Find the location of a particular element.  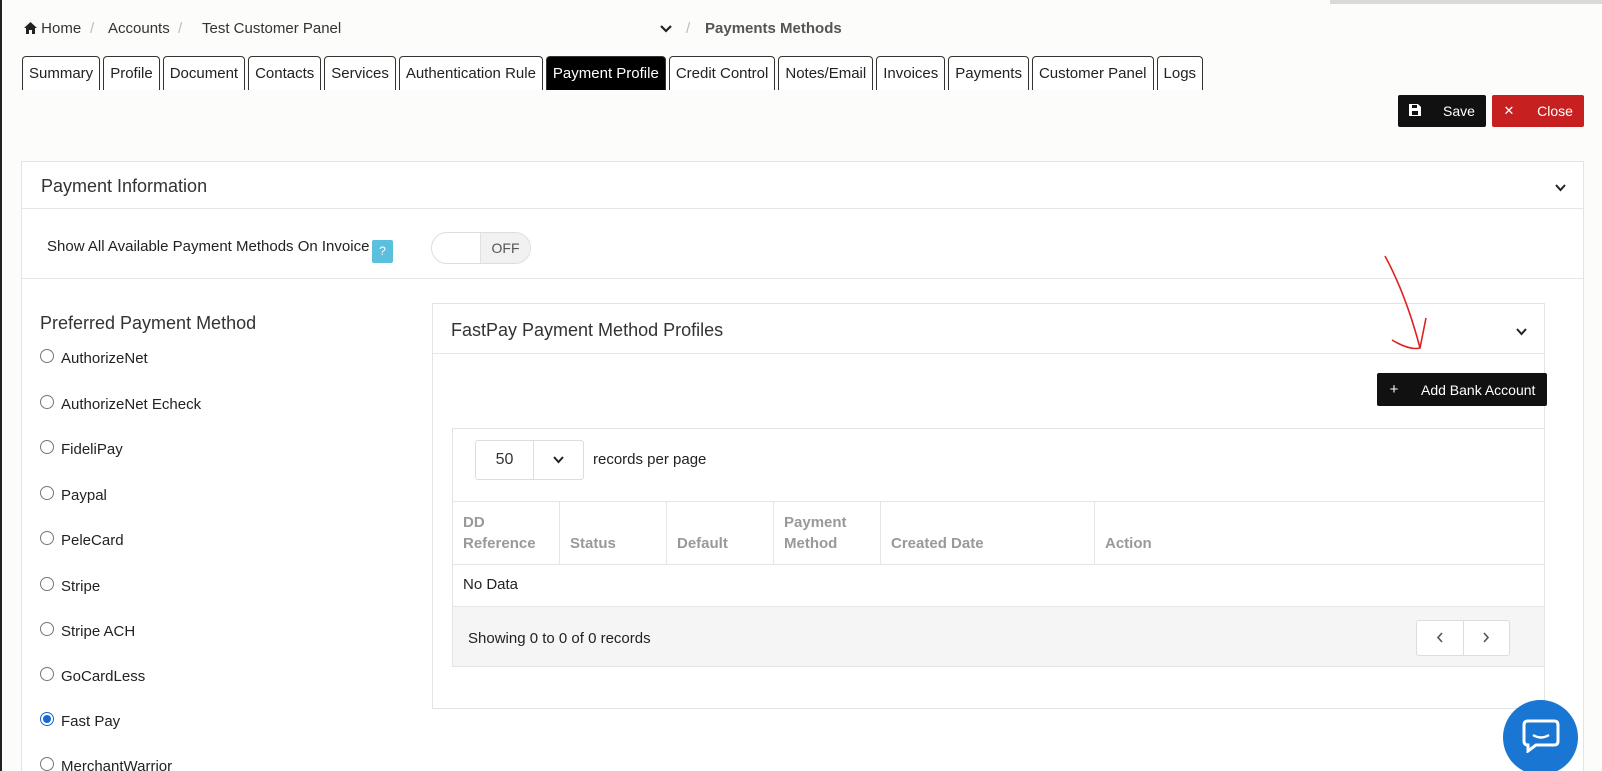

tab-profile: Profile is located at coordinates (131, 73).